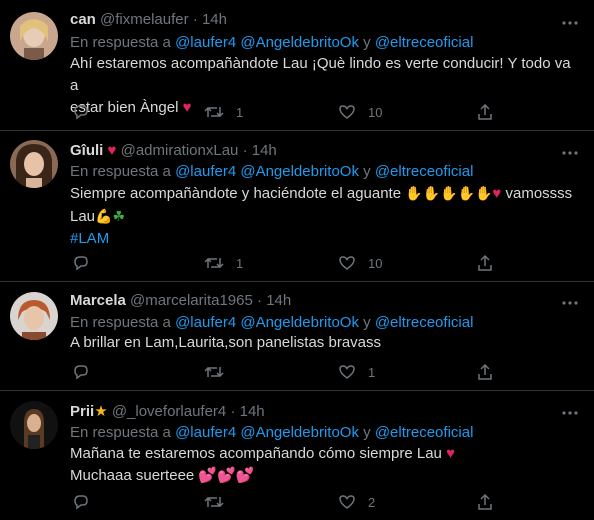 The height and width of the screenshot is (520, 594). What do you see at coordinates (449, 193) in the screenshot?
I see `raising-hands-emoji: ✋✋✋✋✋` at bounding box center [449, 193].